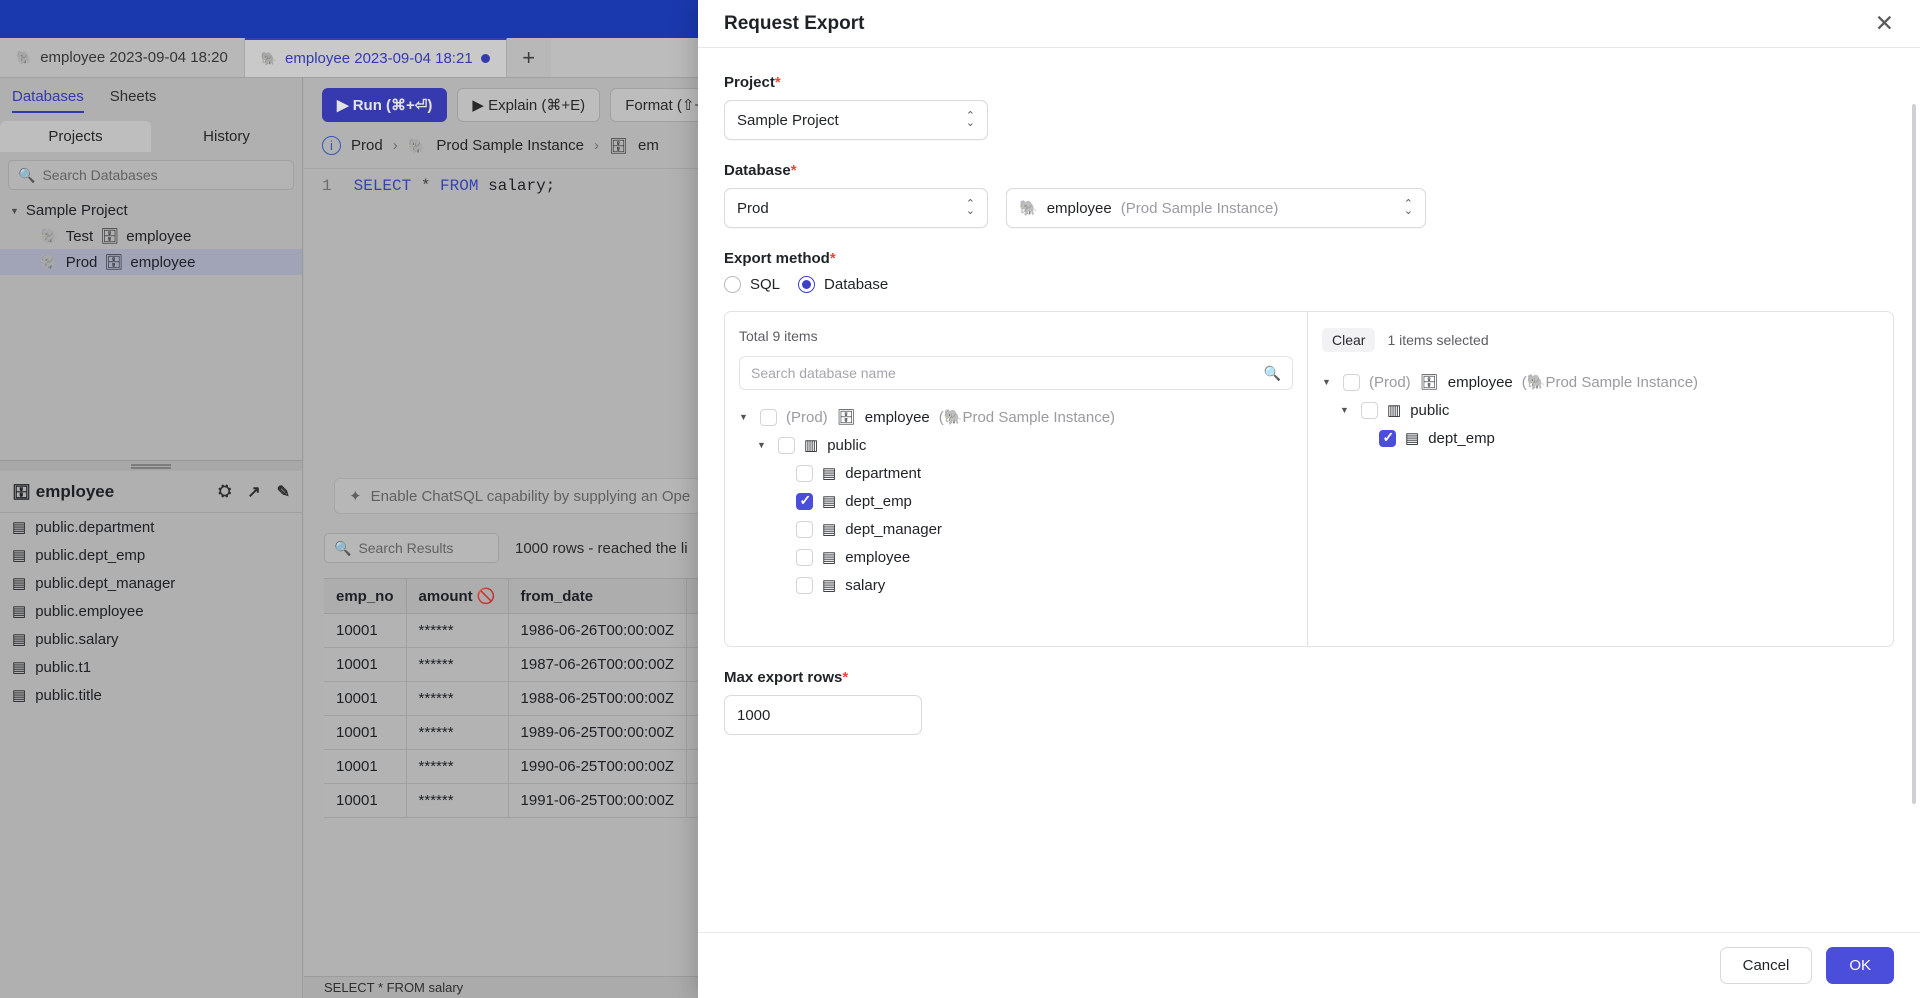 The image size is (1920, 998). Describe the element at coordinates (1600, 340) in the screenshot. I see `selected-toolbar: Clear 1 items selected` at that location.